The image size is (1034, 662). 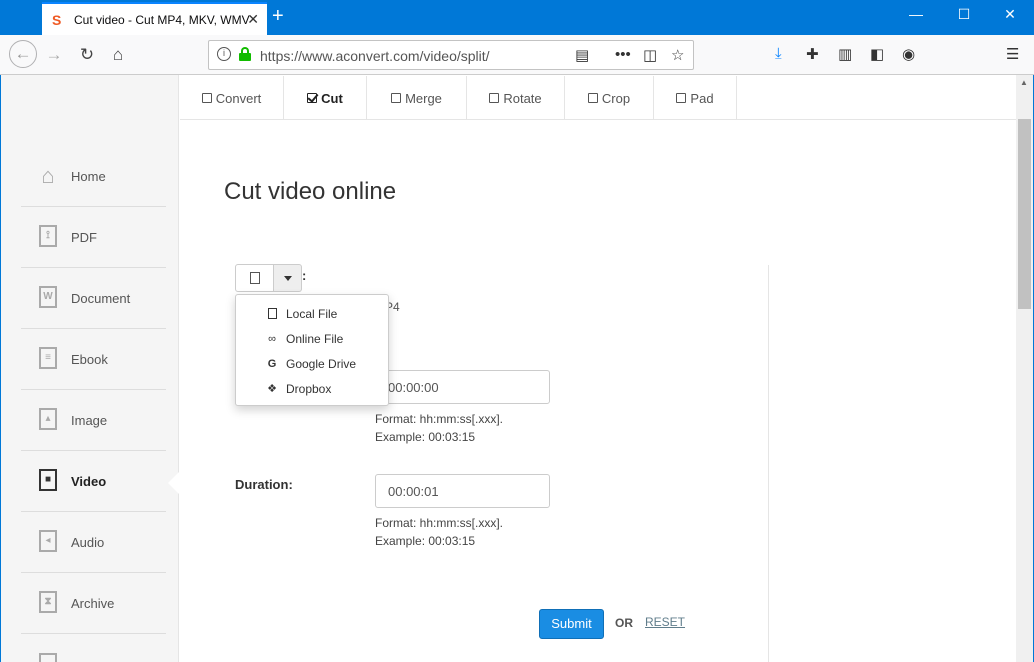 What do you see at coordinates (325, 98) in the screenshot?
I see `tab-cut: Cut` at bounding box center [325, 98].